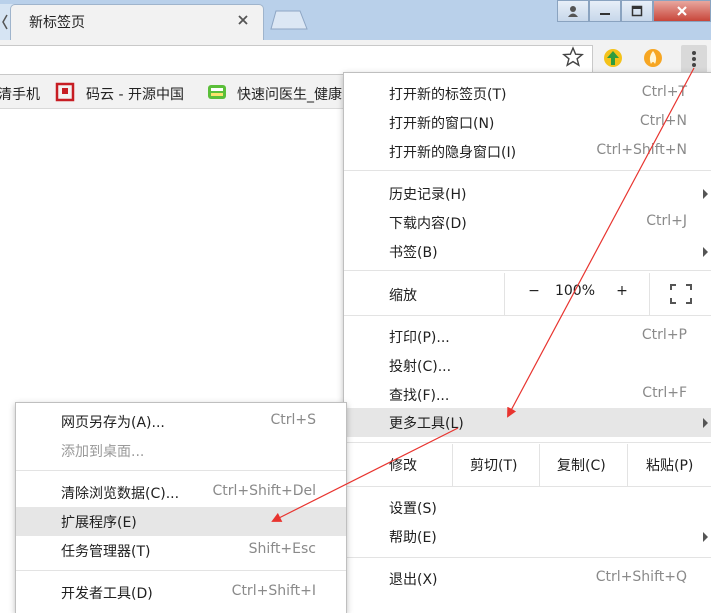 This screenshot has height=613, width=711. Describe the element at coordinates (217, 92) in the screenshot. I see `doctor-logo-icon` at that location.